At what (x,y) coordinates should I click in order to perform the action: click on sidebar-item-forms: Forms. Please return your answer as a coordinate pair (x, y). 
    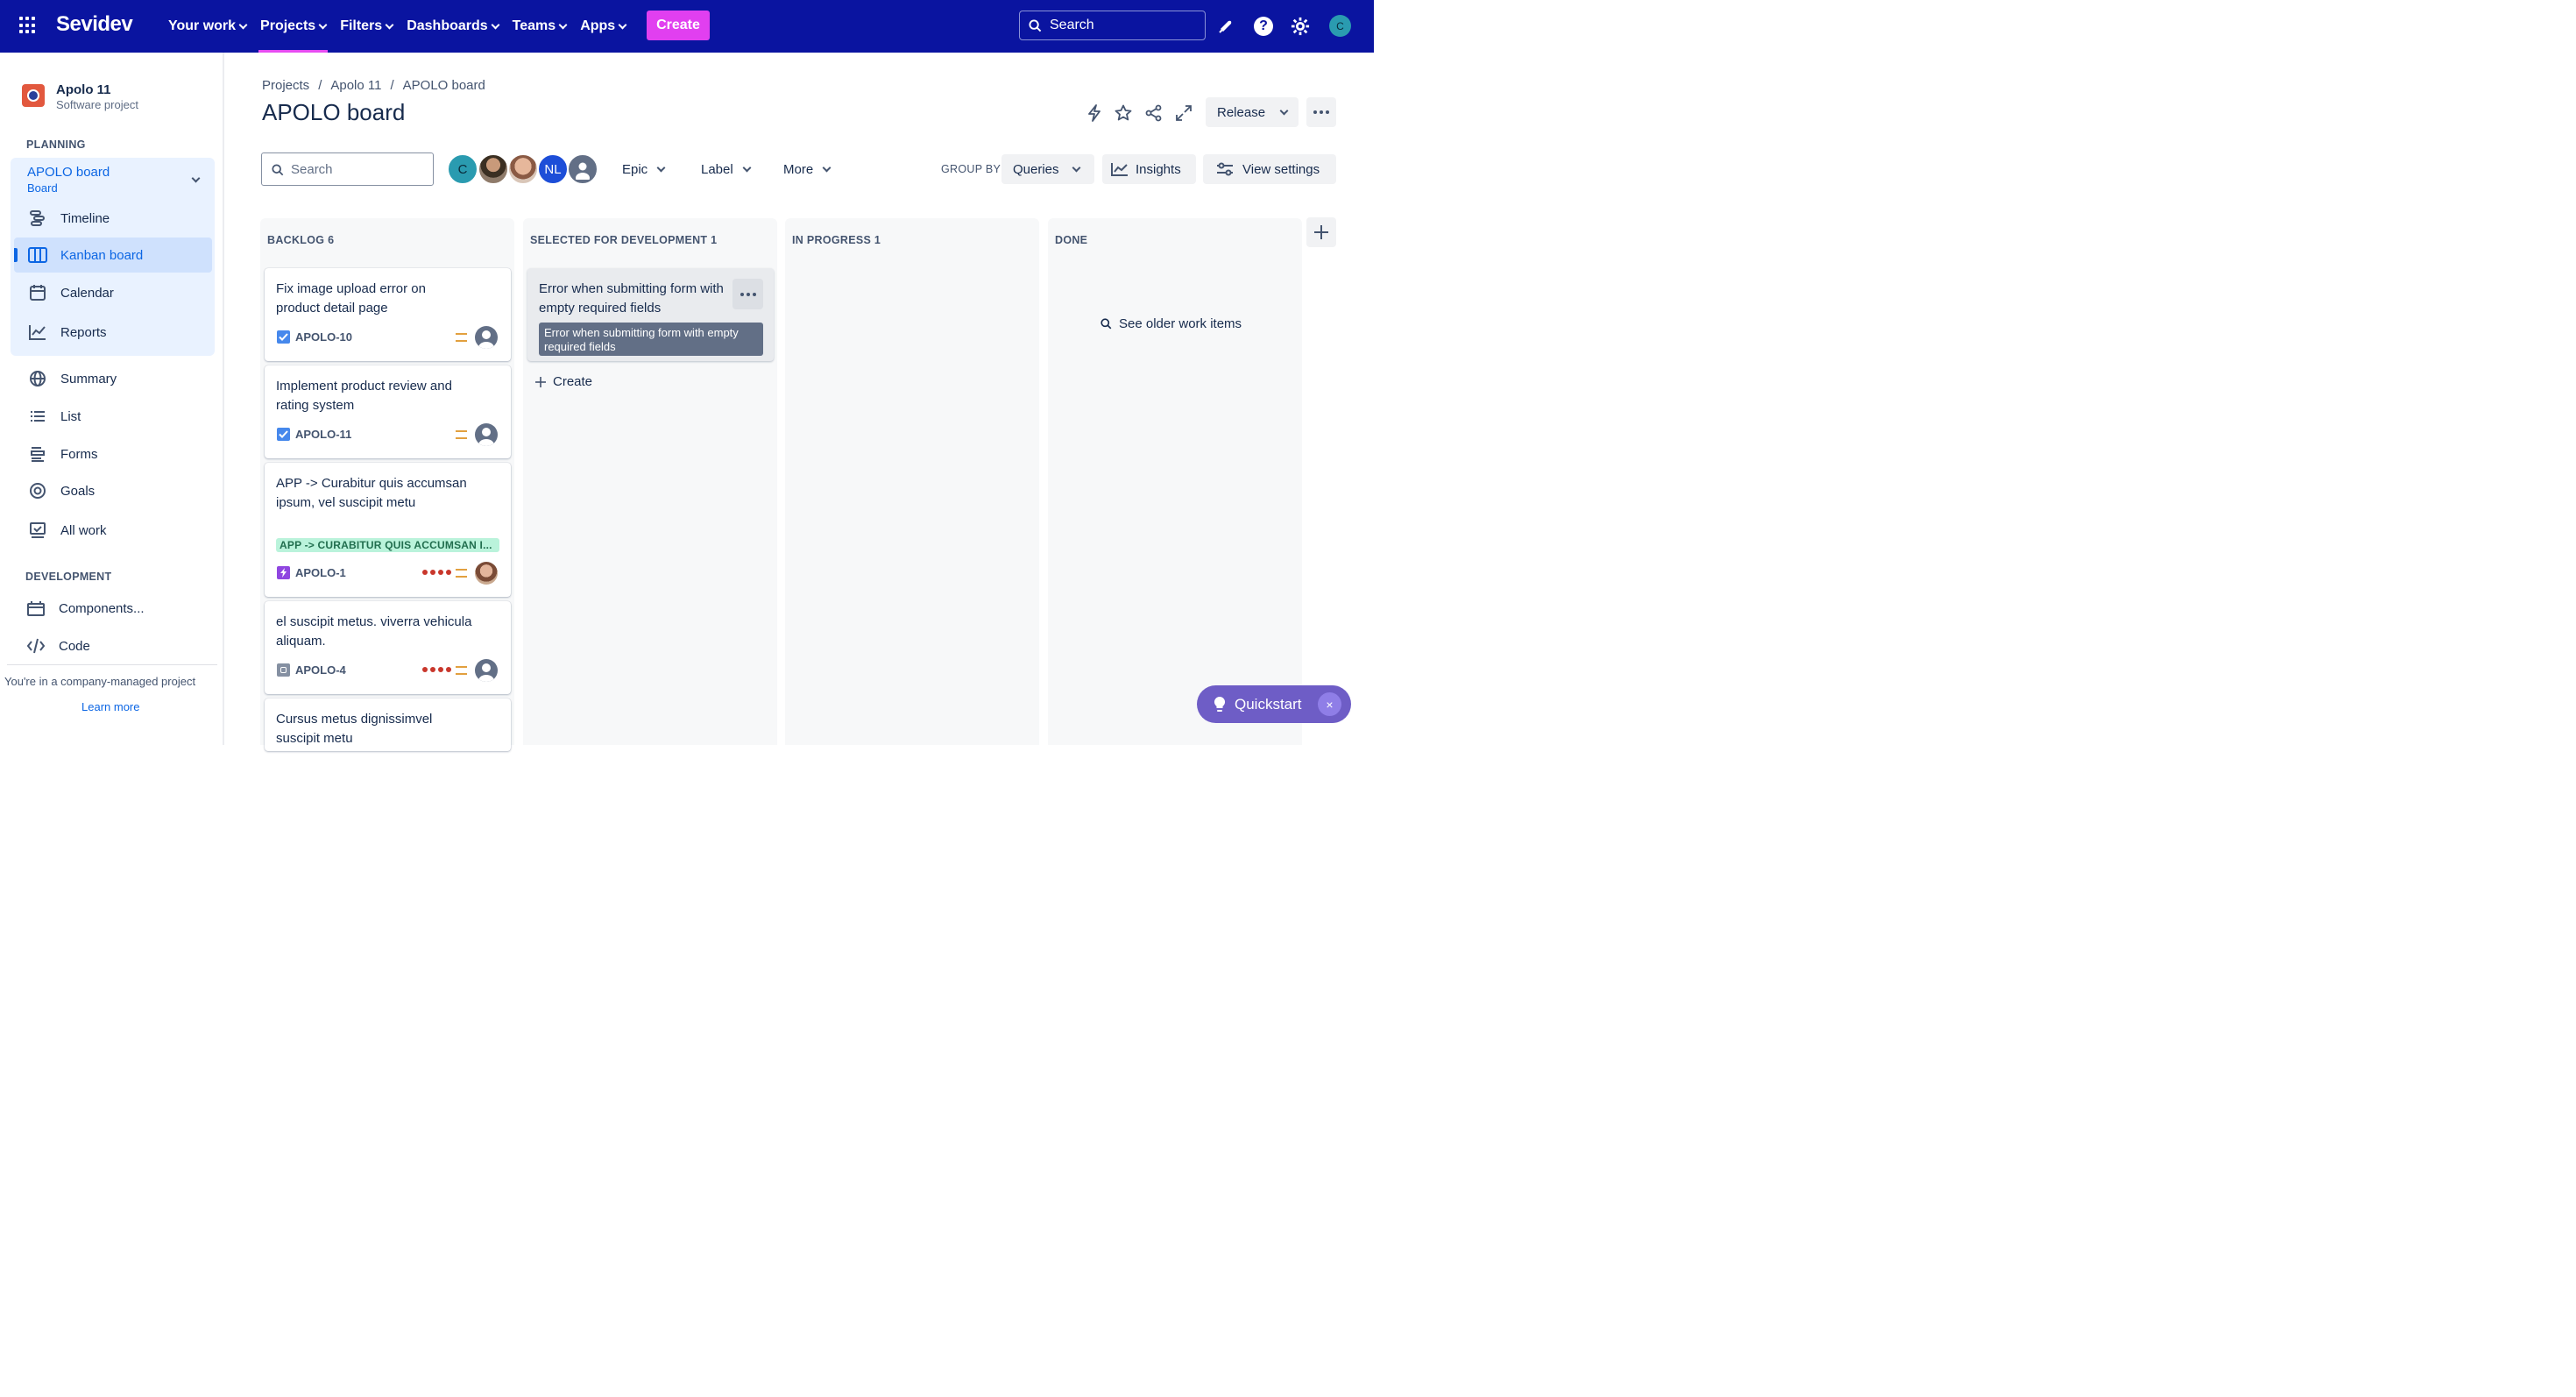
    Looking at the image, I should click on (113, 454).